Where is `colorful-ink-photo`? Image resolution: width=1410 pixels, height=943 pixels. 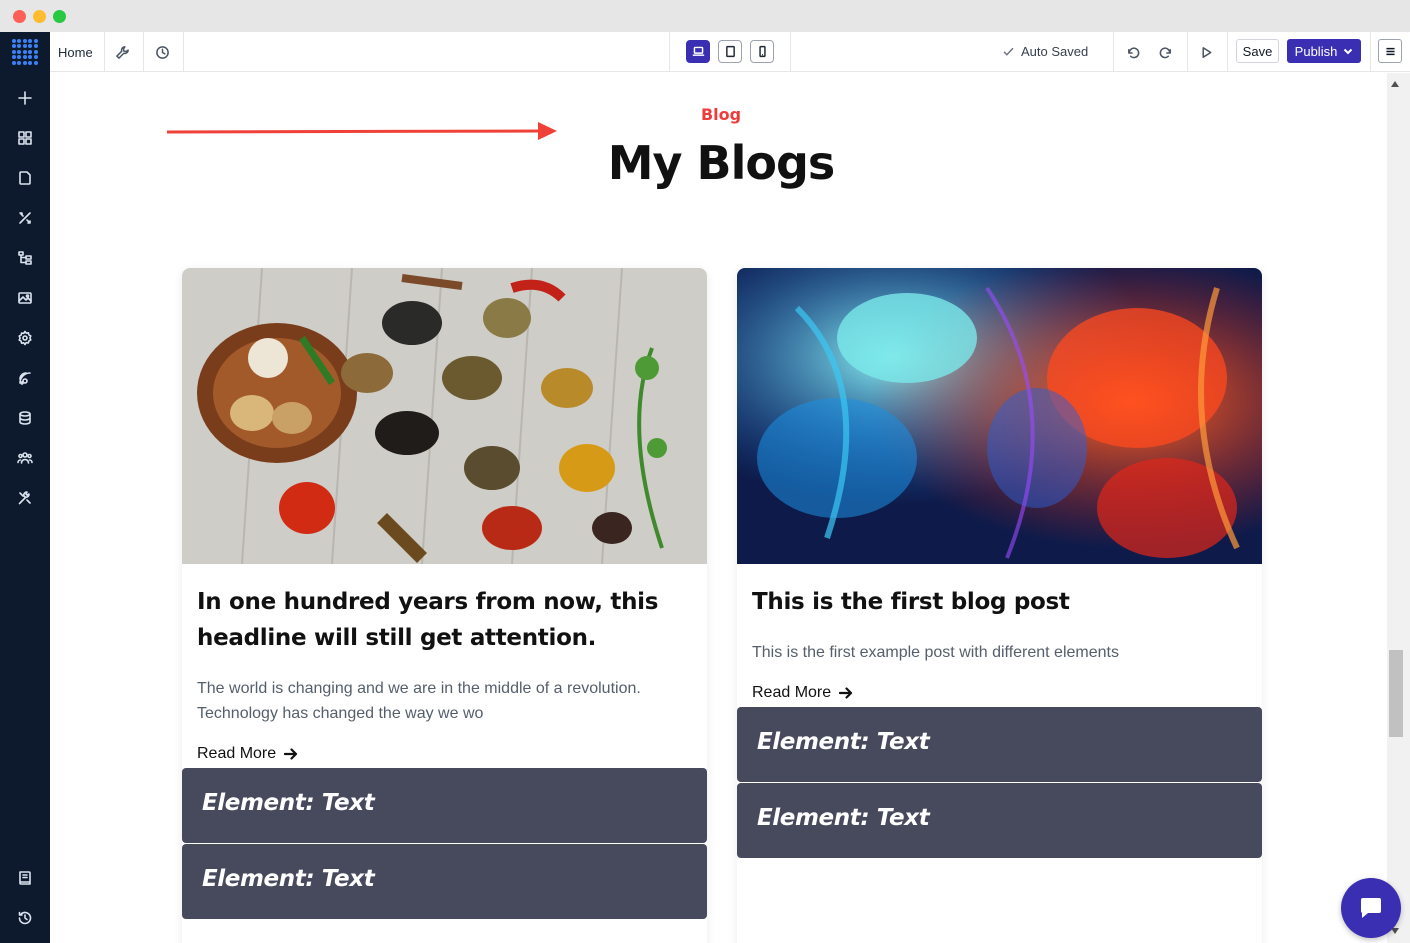 colorful-ink-photo is located at coordinates (999, 416).